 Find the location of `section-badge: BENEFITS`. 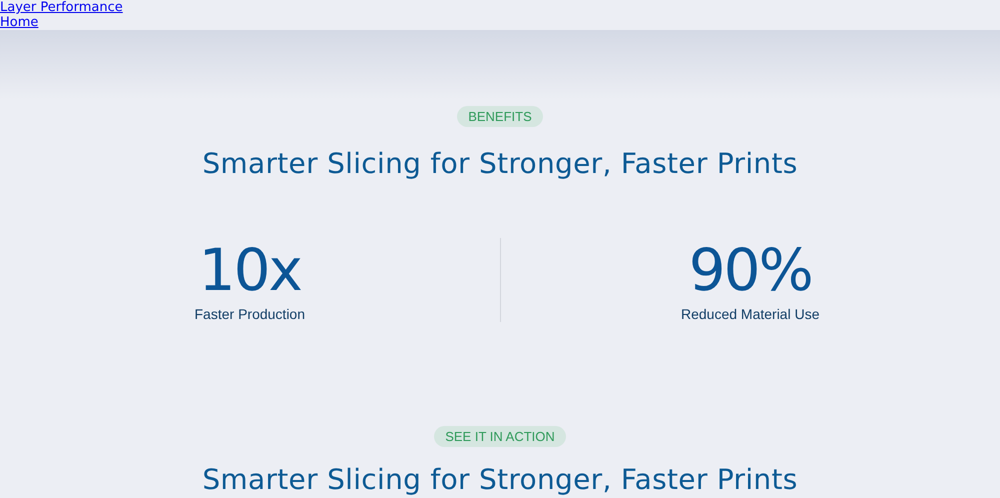

section-badge: BENEFITS is located at coordinates (500, 116).